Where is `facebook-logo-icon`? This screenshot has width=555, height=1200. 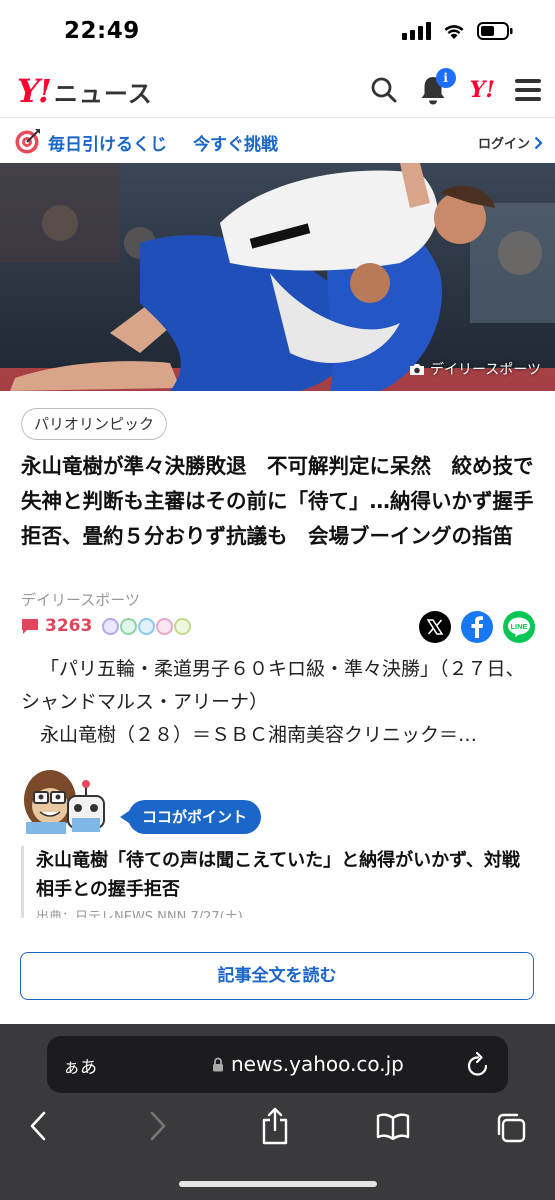
facebook-logo-icon is located at coordinates (477, 627).